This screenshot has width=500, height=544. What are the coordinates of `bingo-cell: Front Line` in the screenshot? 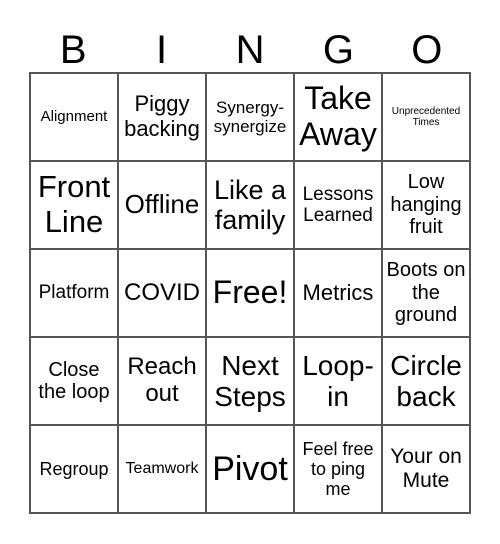 It's located at (74, 205).